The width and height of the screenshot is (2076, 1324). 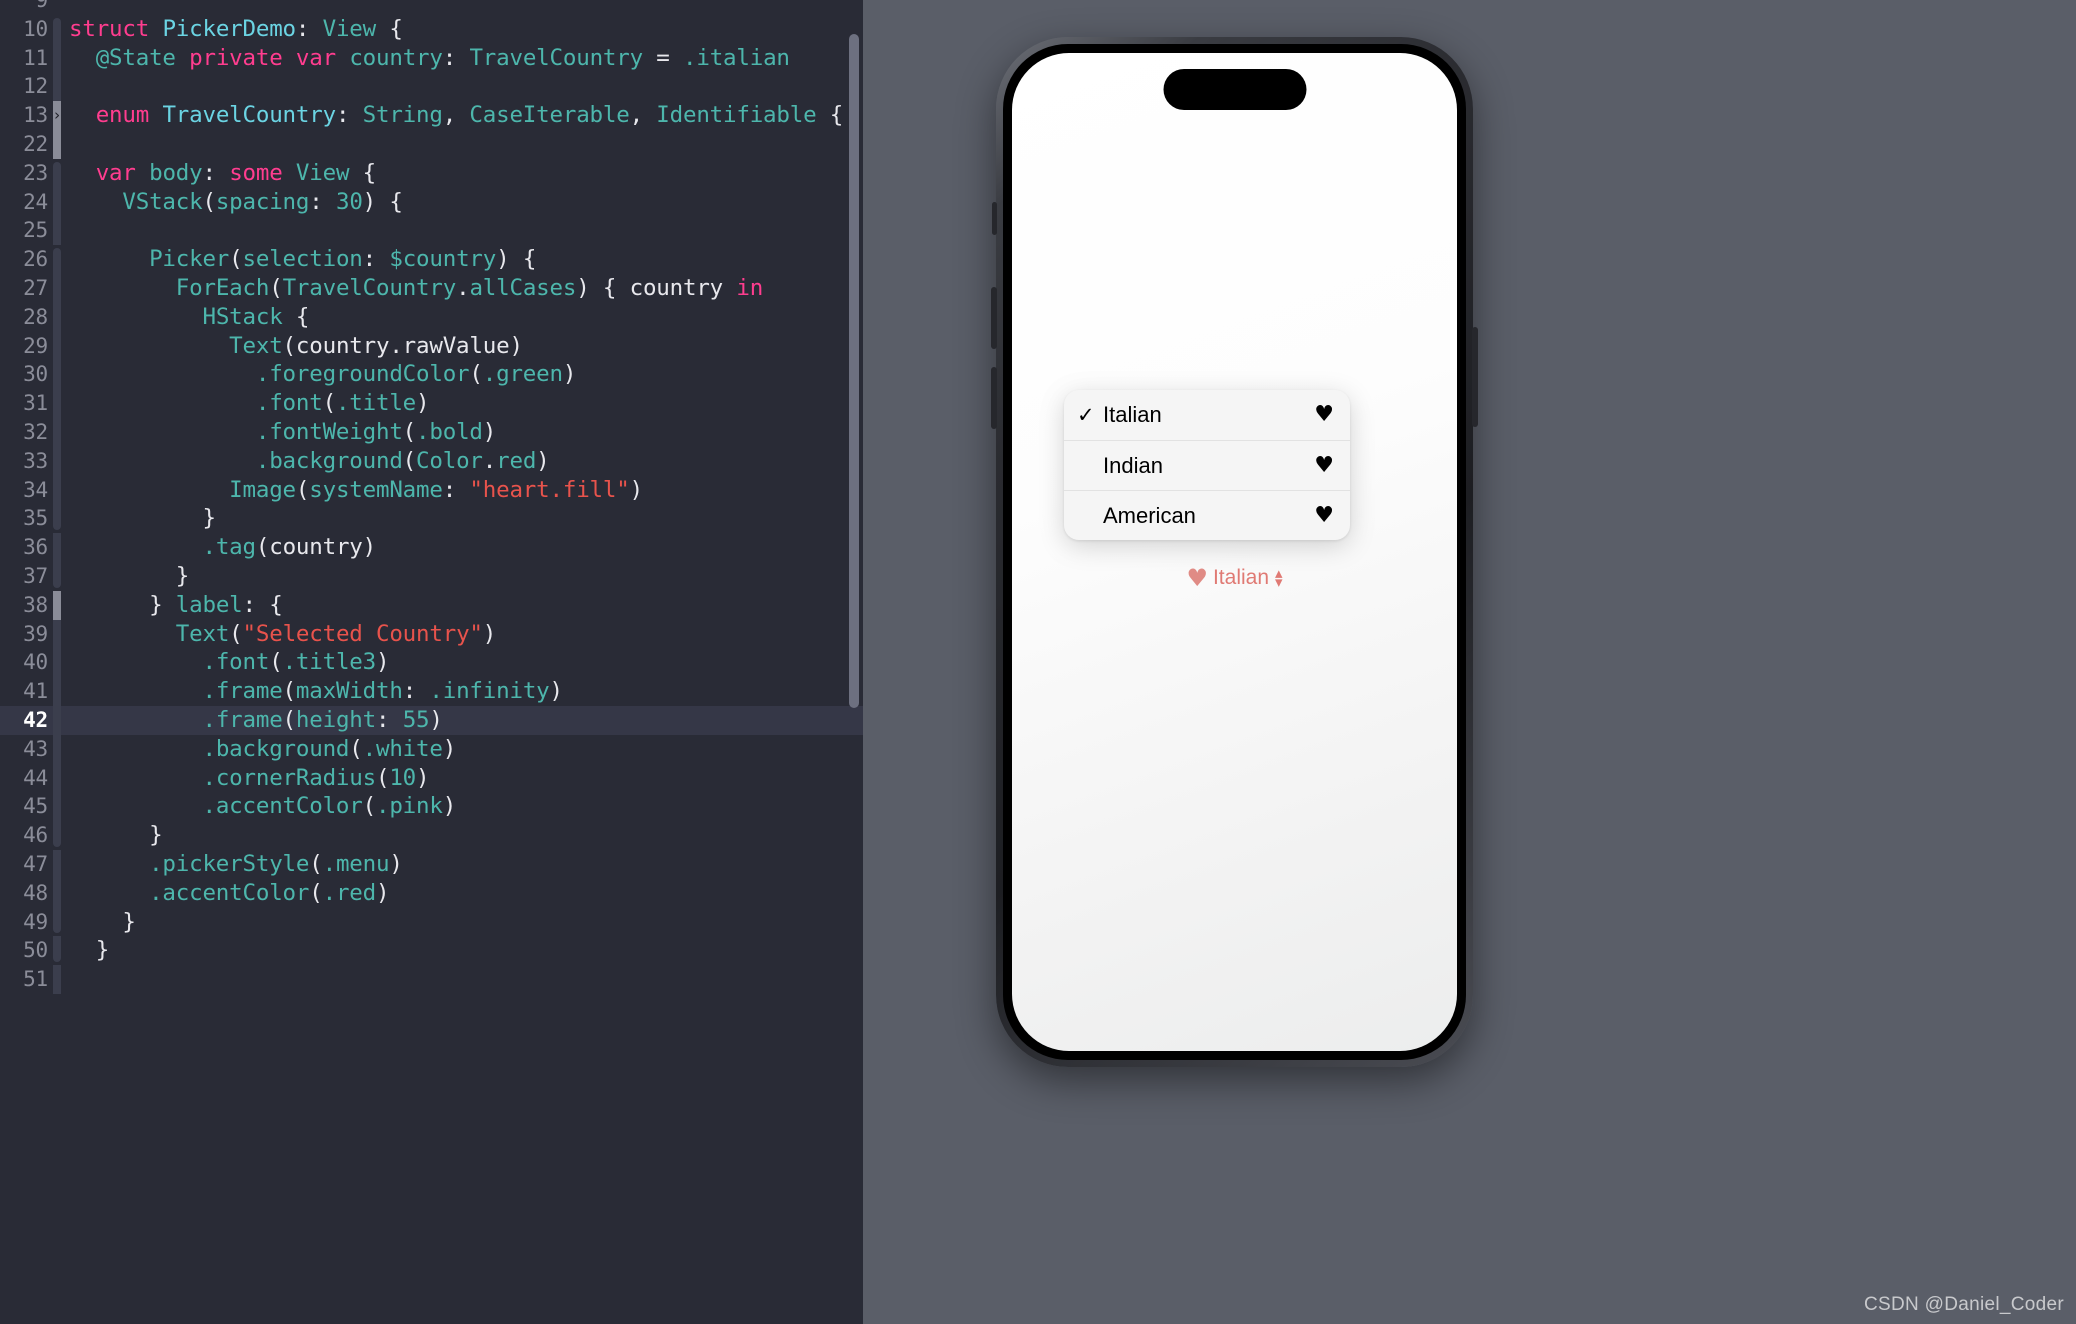 What do you see at coordinates (431, 547) in the screenshot?
I see `code-line: 36 .tag(country)` at bounding box center [431, 547].